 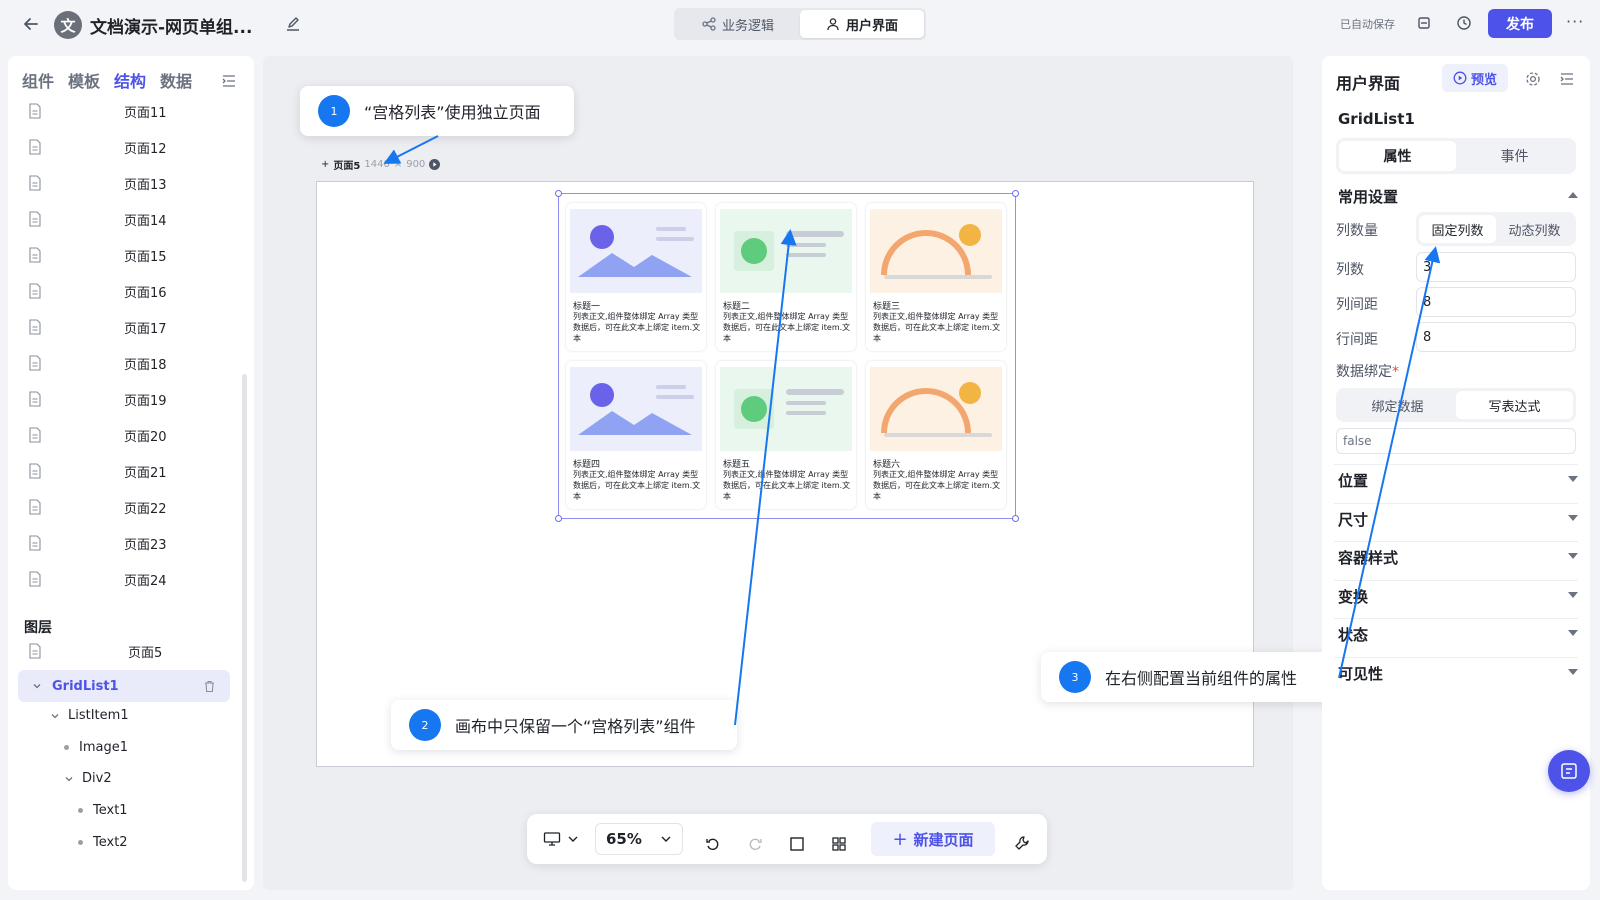 I want to click on settings-gear-icon, so click(x=1533, y=79).